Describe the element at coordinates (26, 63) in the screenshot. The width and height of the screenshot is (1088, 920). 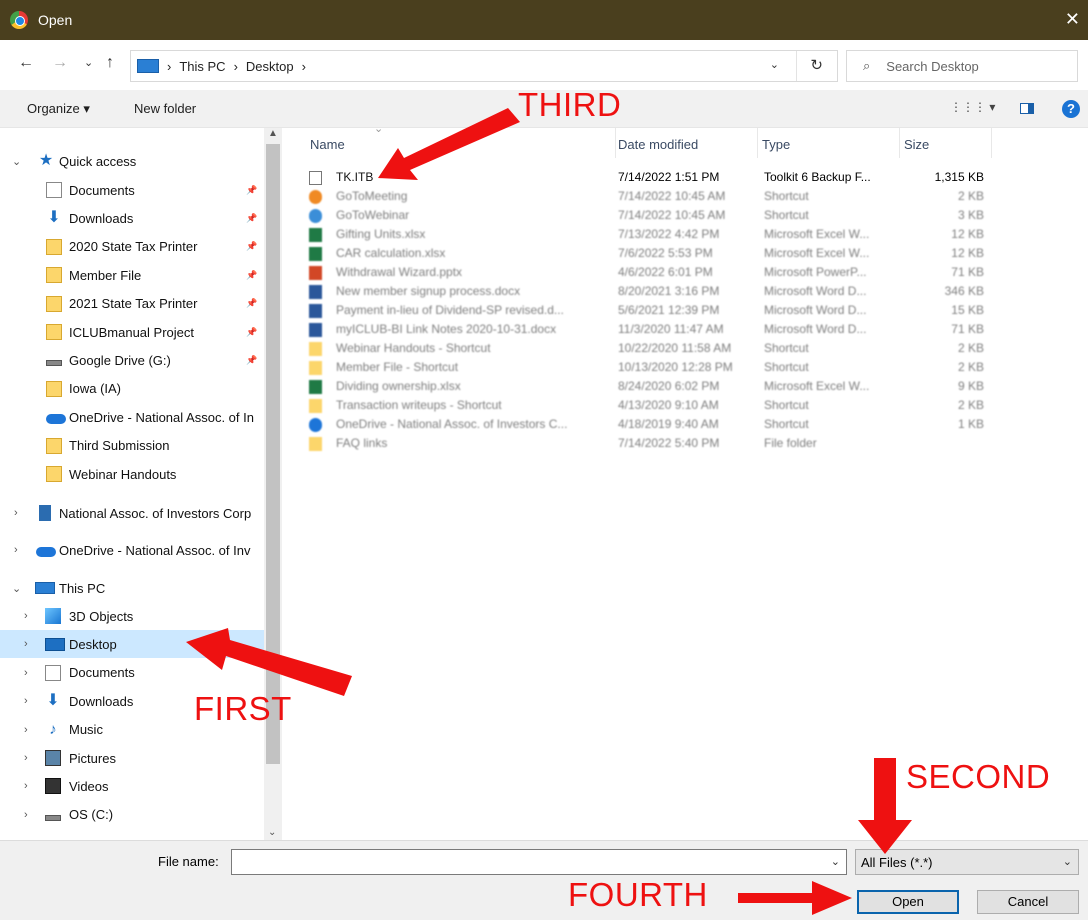
I see `back-arrow-icon: ←` at that location.